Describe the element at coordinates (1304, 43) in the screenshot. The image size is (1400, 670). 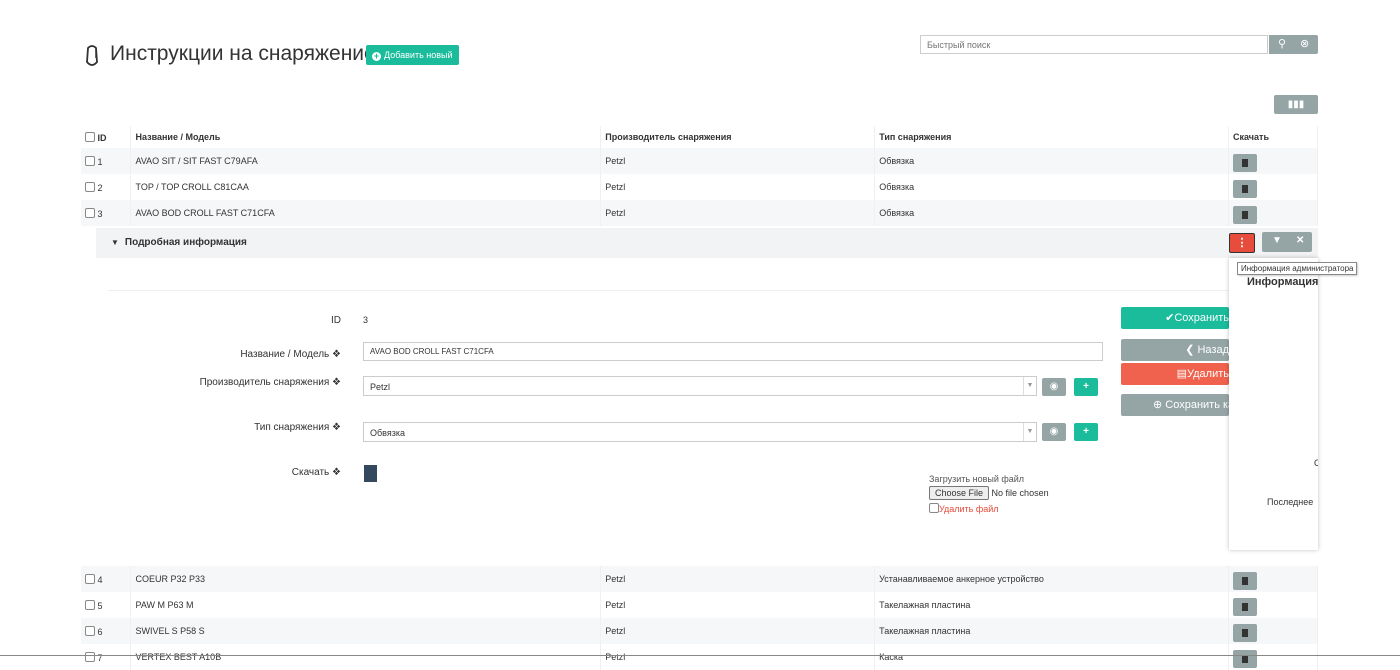
I see `clear-search-icon: ⊗` at that location.